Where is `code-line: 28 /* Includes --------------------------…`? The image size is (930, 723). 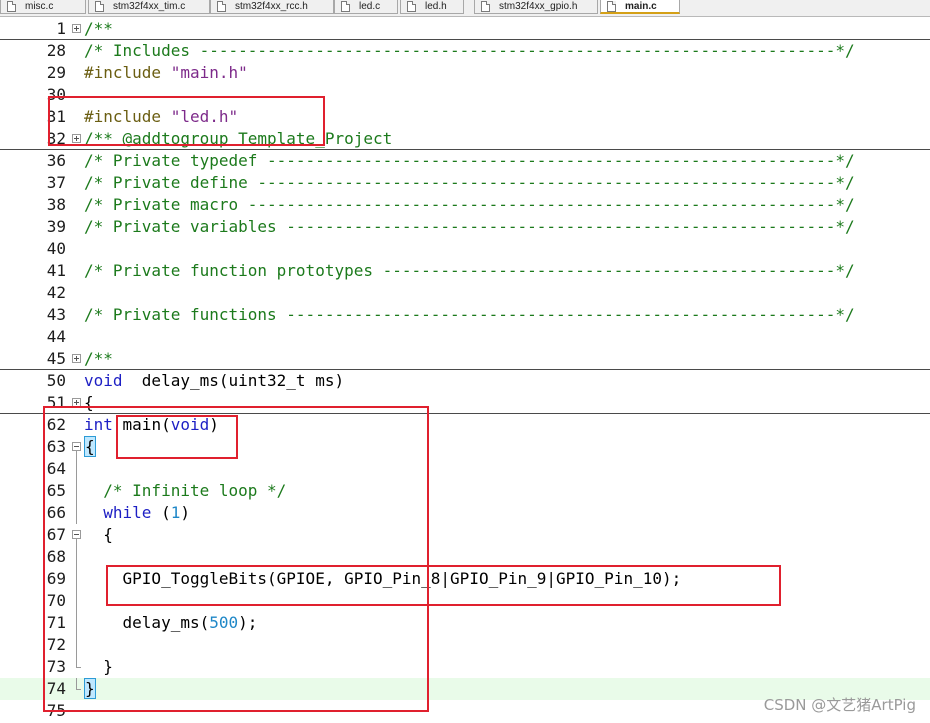
code-line: 28 /* Includes --------------------------… is located at coordinates (465, 51).